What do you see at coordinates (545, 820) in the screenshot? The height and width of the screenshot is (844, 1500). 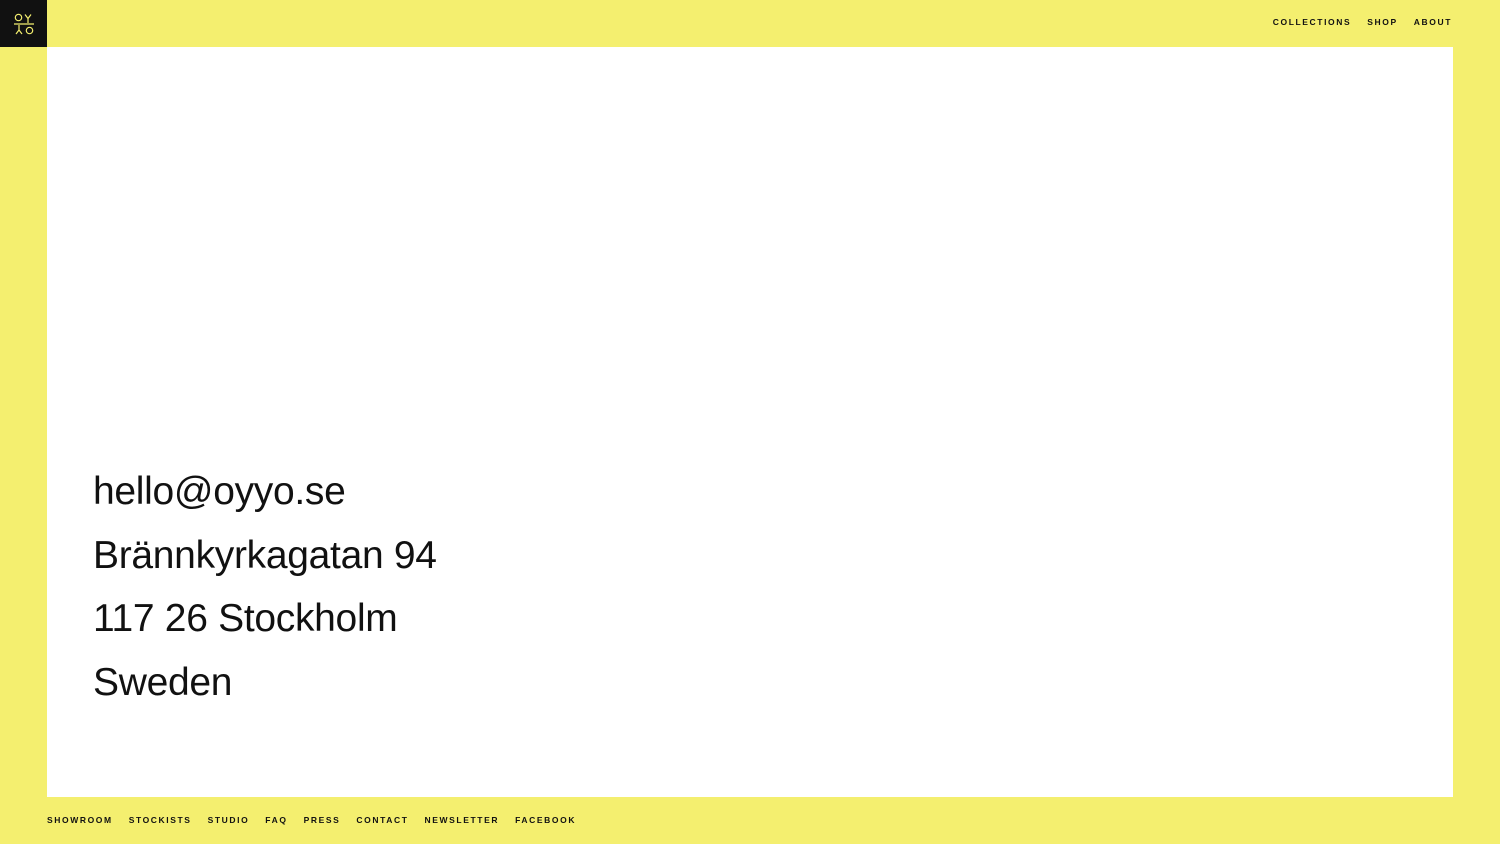 I see `footer-facebook: FACEBOOK` at bounding box center [545, 820].